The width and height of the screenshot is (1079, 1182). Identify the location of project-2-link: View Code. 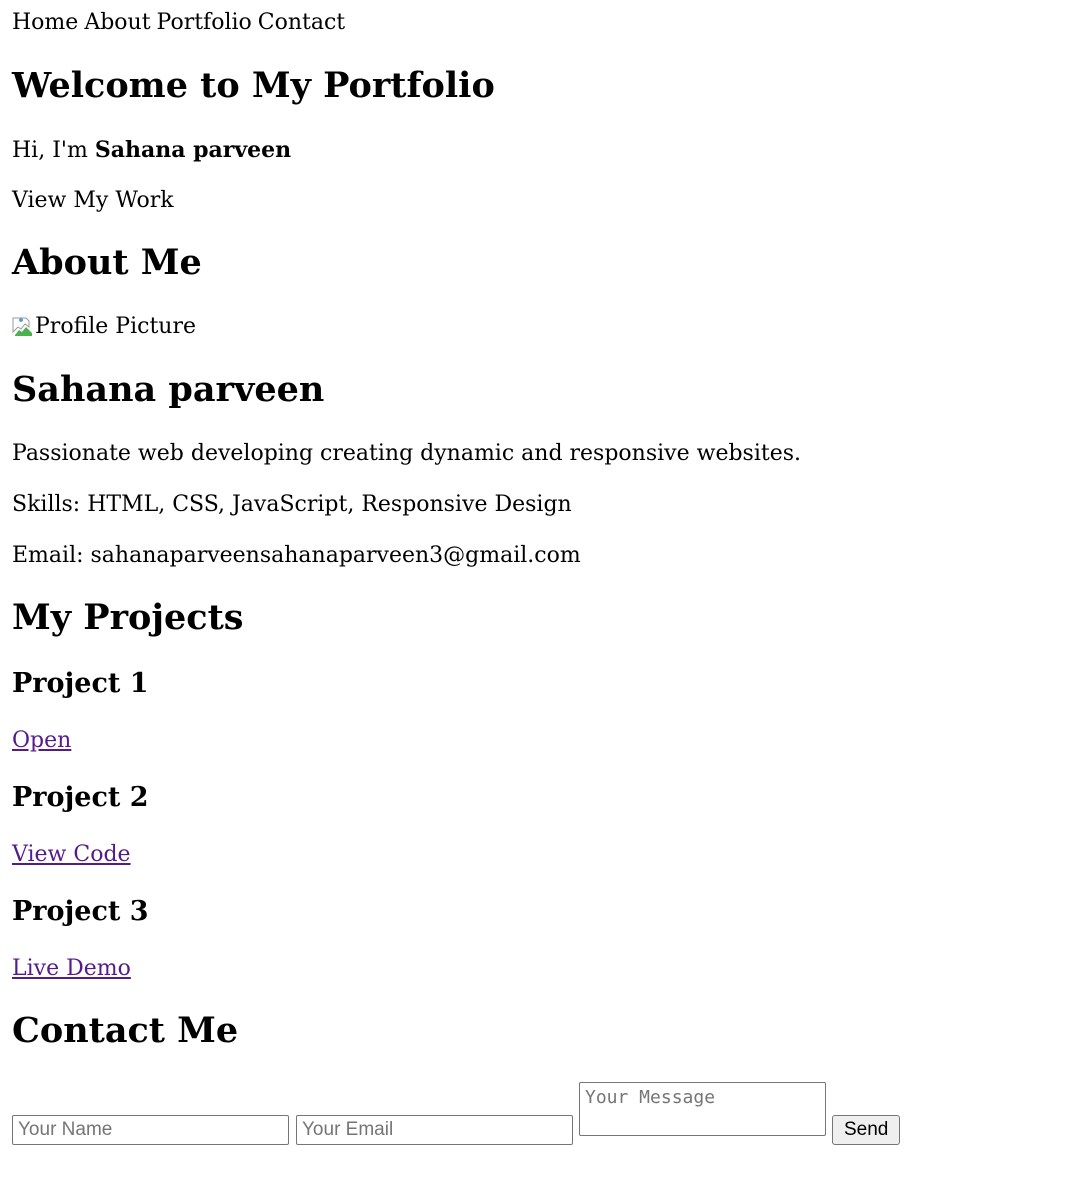
(71, 854).